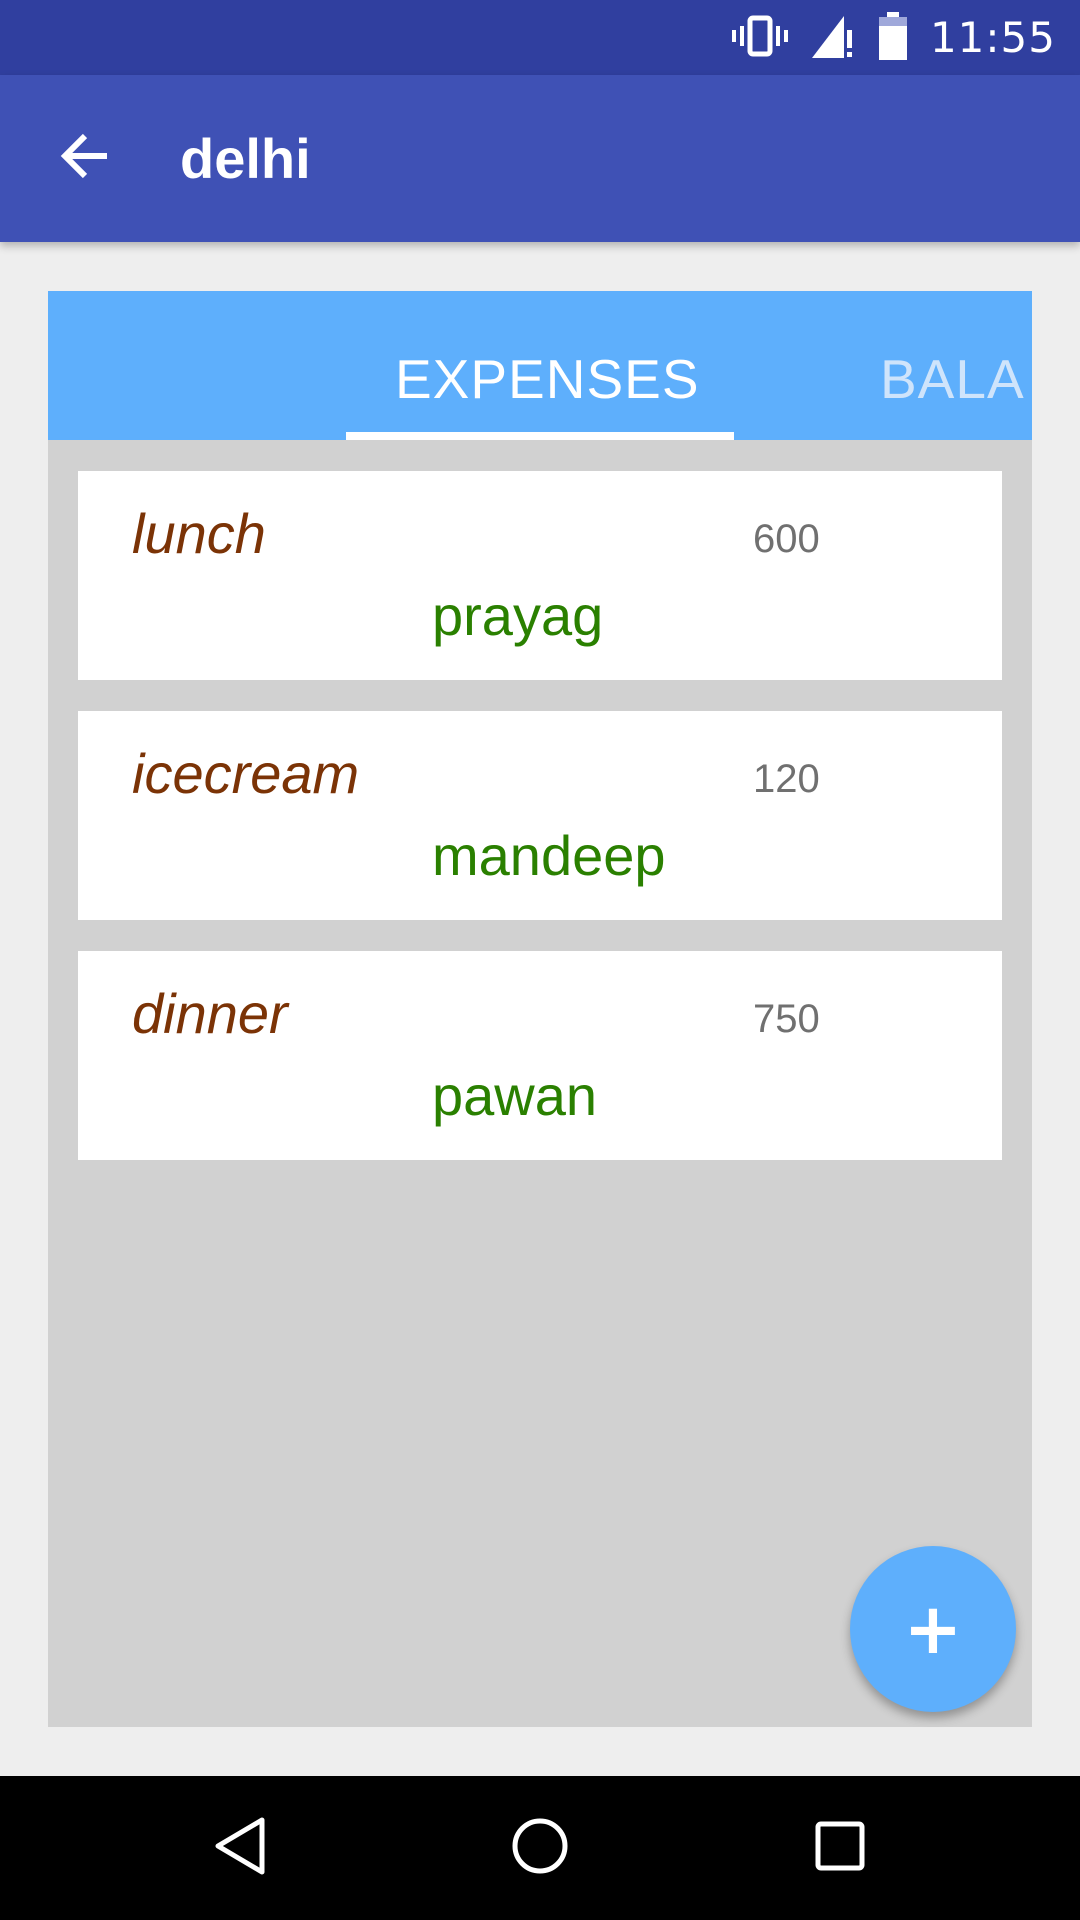 The width and height of the screenshot is (1080, 1920). I want to click on tab-expenses: EXPENSES, so click(547, 379).